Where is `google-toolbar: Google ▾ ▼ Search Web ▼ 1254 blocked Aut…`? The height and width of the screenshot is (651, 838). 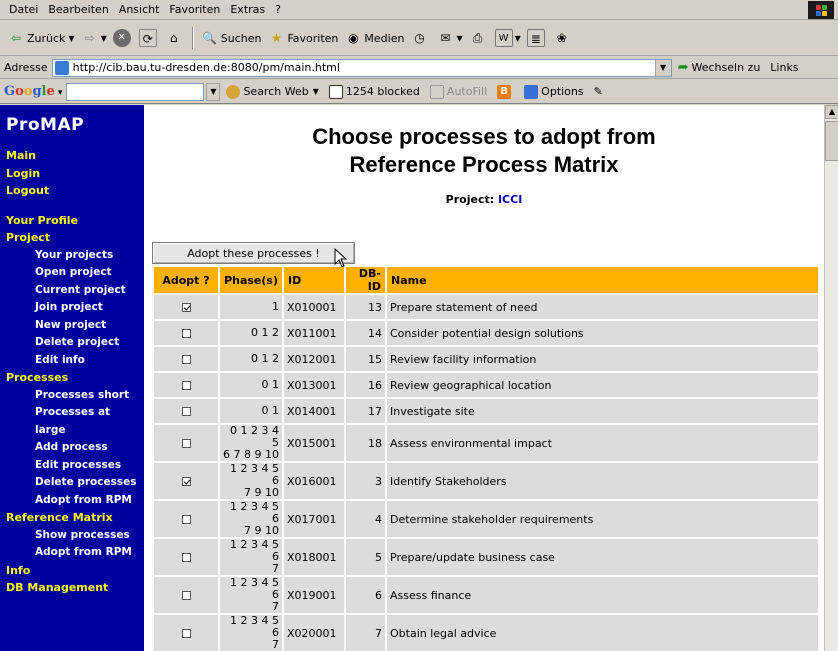 google-toolbar: Google ▾ ▼ Search Web ▼ 1254 blocked Aut… is located at coordinates (419, 92).